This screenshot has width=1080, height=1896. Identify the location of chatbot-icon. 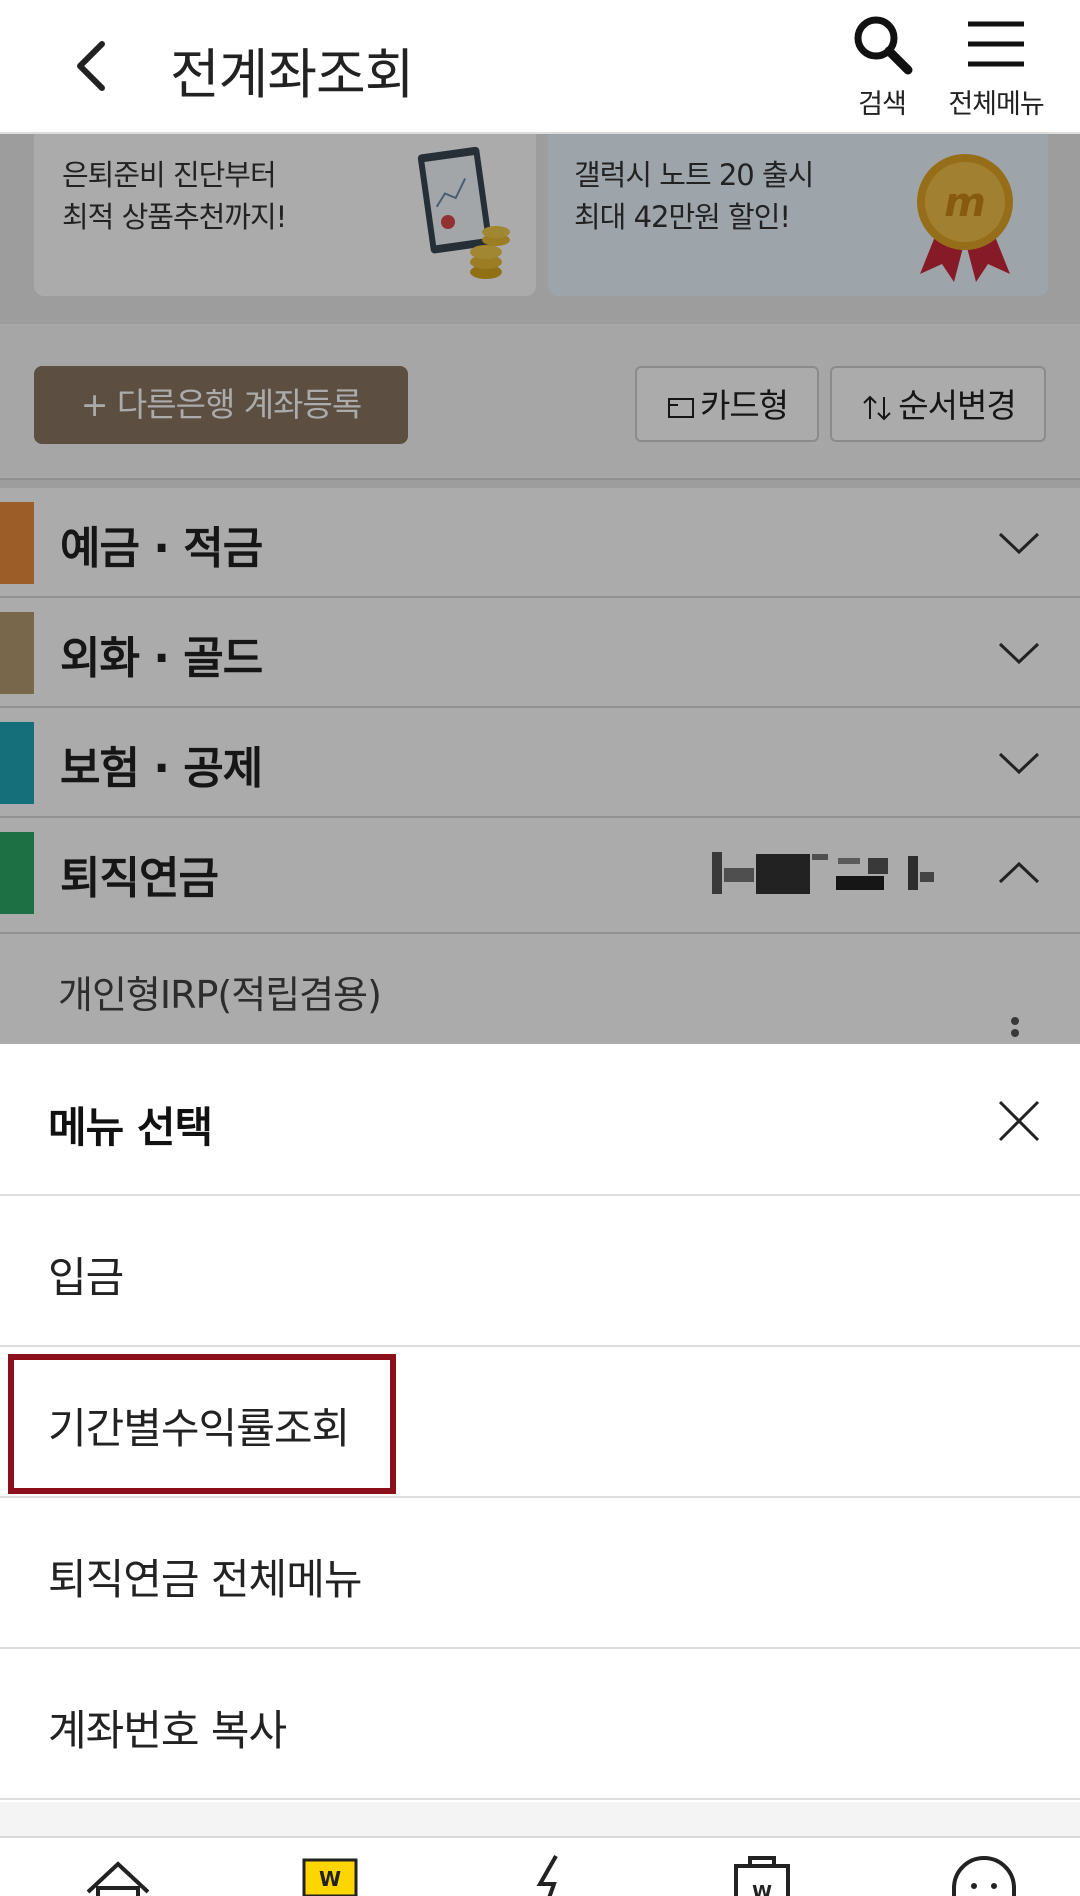
(984, 1874).